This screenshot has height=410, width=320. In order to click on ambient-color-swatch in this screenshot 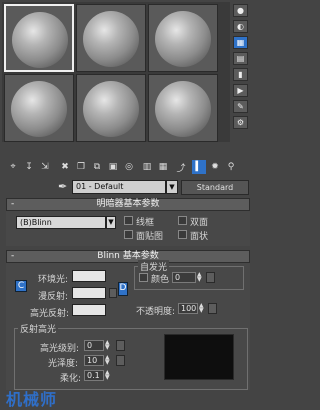, I will do `click(89, 276)`.